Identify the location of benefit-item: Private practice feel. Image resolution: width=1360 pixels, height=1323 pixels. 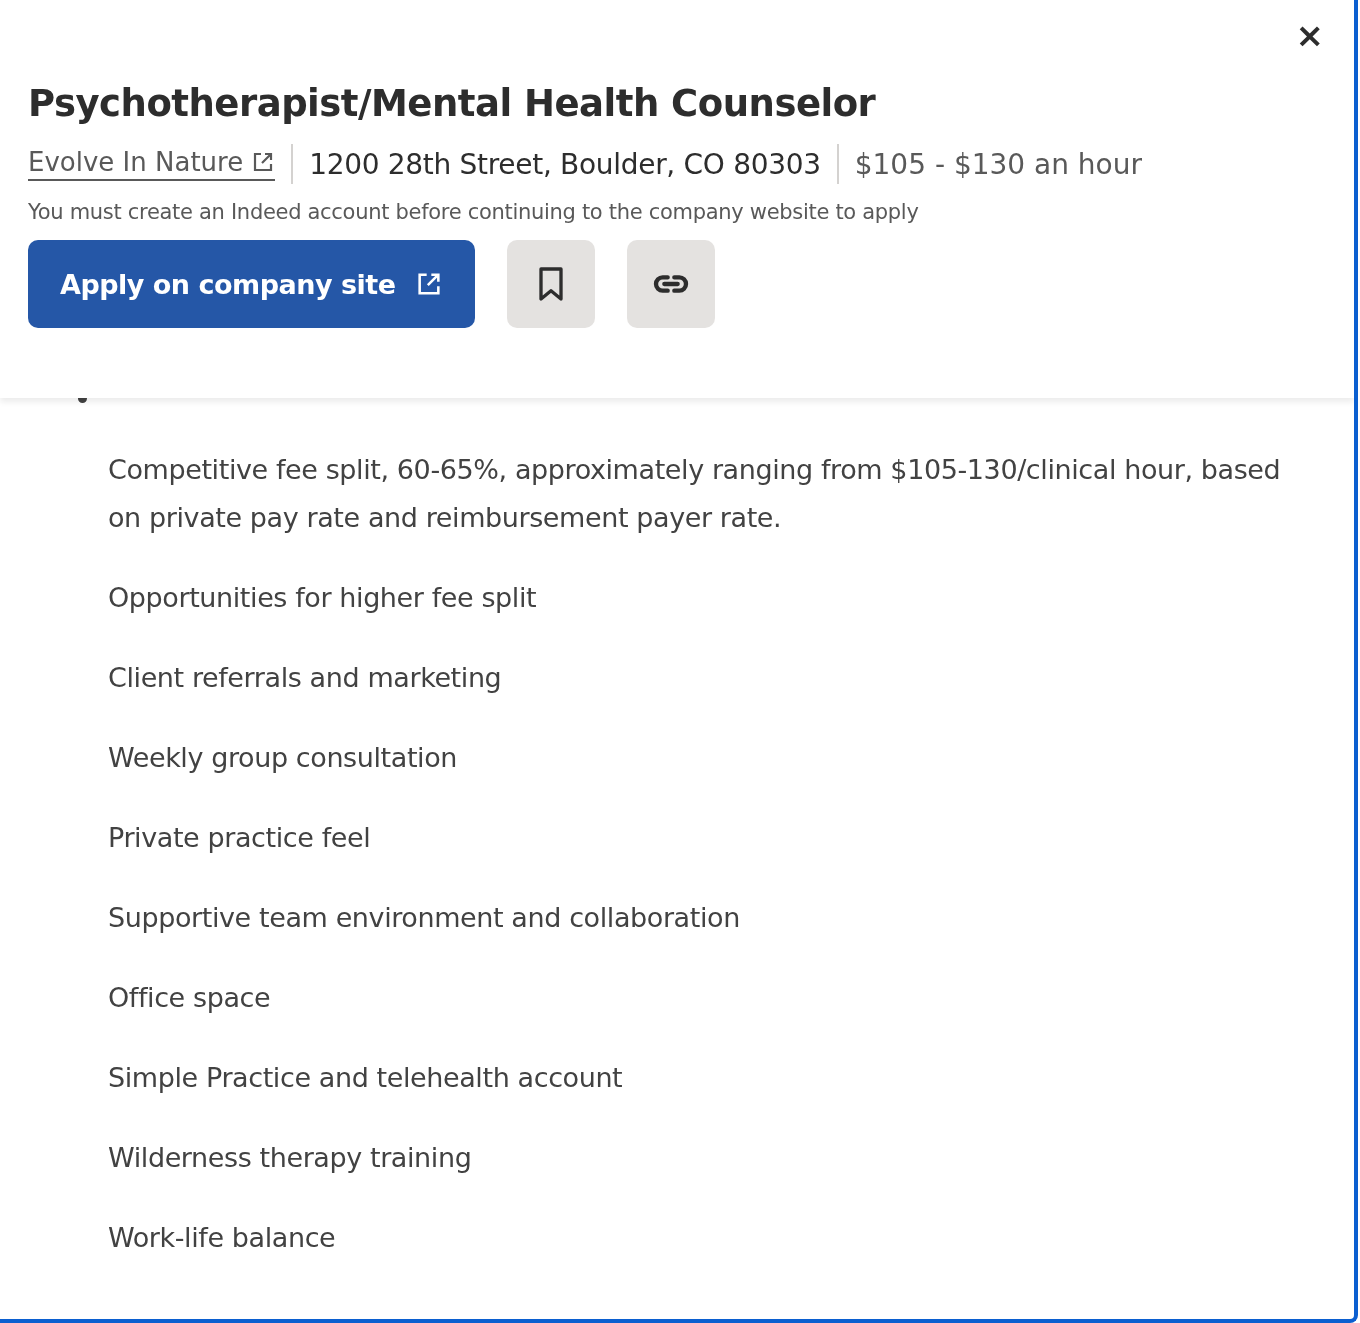
(240, 838).